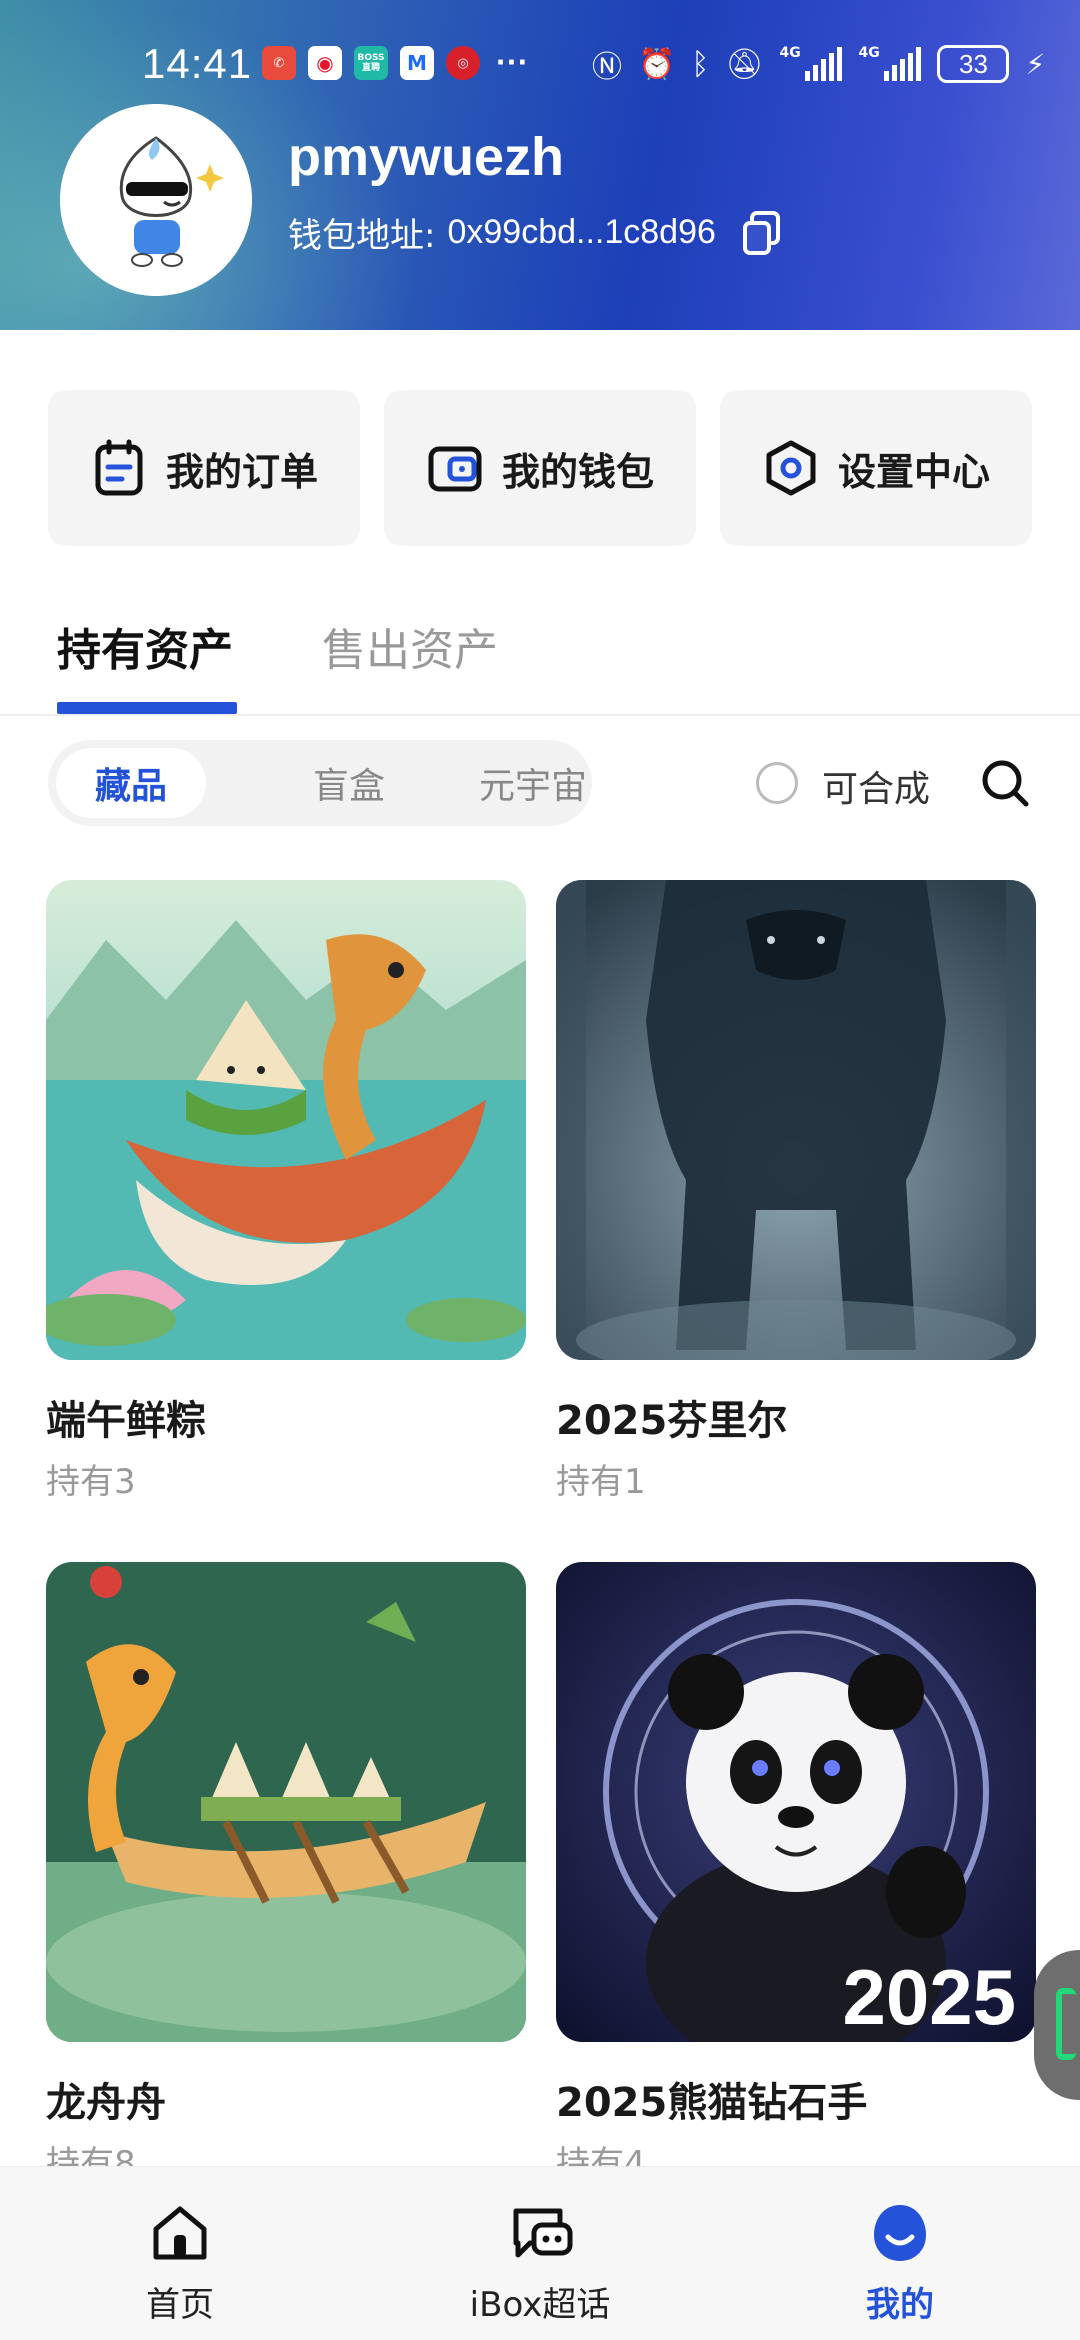  I want to click on collectible-name: 2025熊猫钻石手, so click(712, 2103).